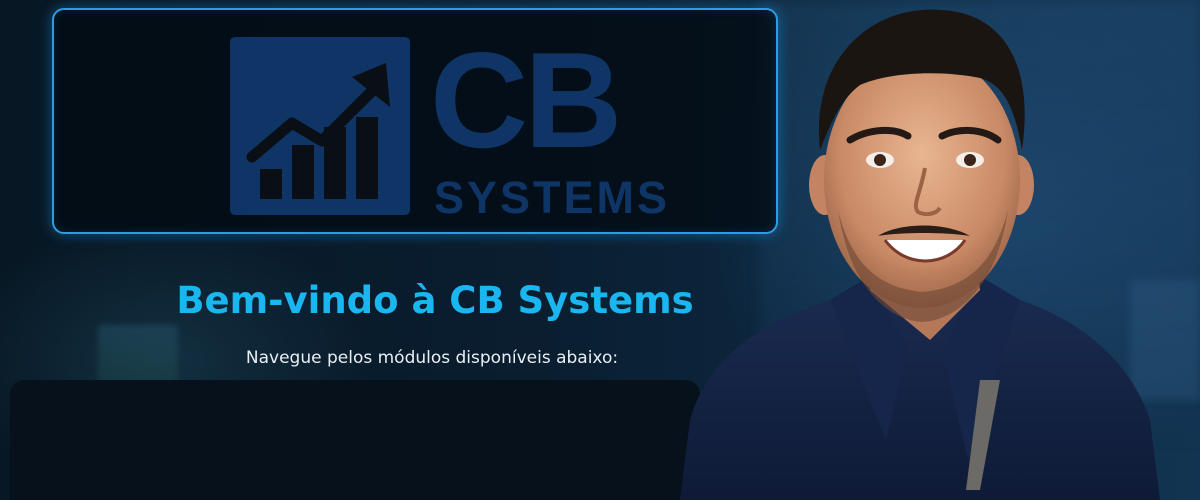 This screenshot has width=1200, height=500. I want to click on logo-subword: SYSTEMS, so click(552, 197).